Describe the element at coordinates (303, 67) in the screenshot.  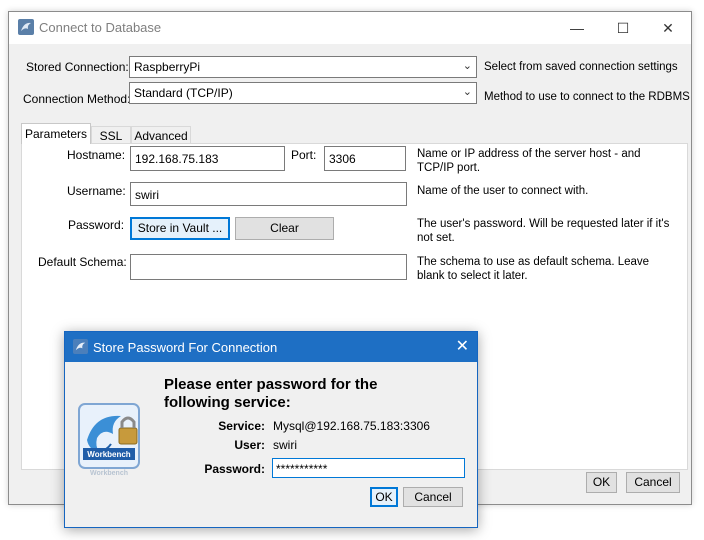
I see `stored-connection-select: RaspberryPi ⌄` at that location.